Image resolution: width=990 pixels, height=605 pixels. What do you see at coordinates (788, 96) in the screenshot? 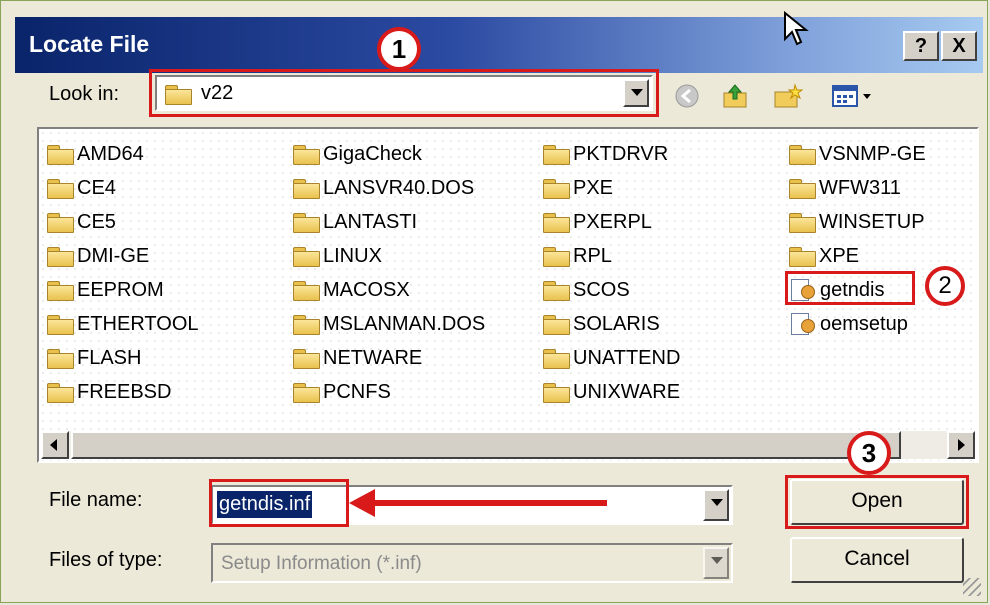
I see `new-folder-icon` at bounding box center [788, 96].